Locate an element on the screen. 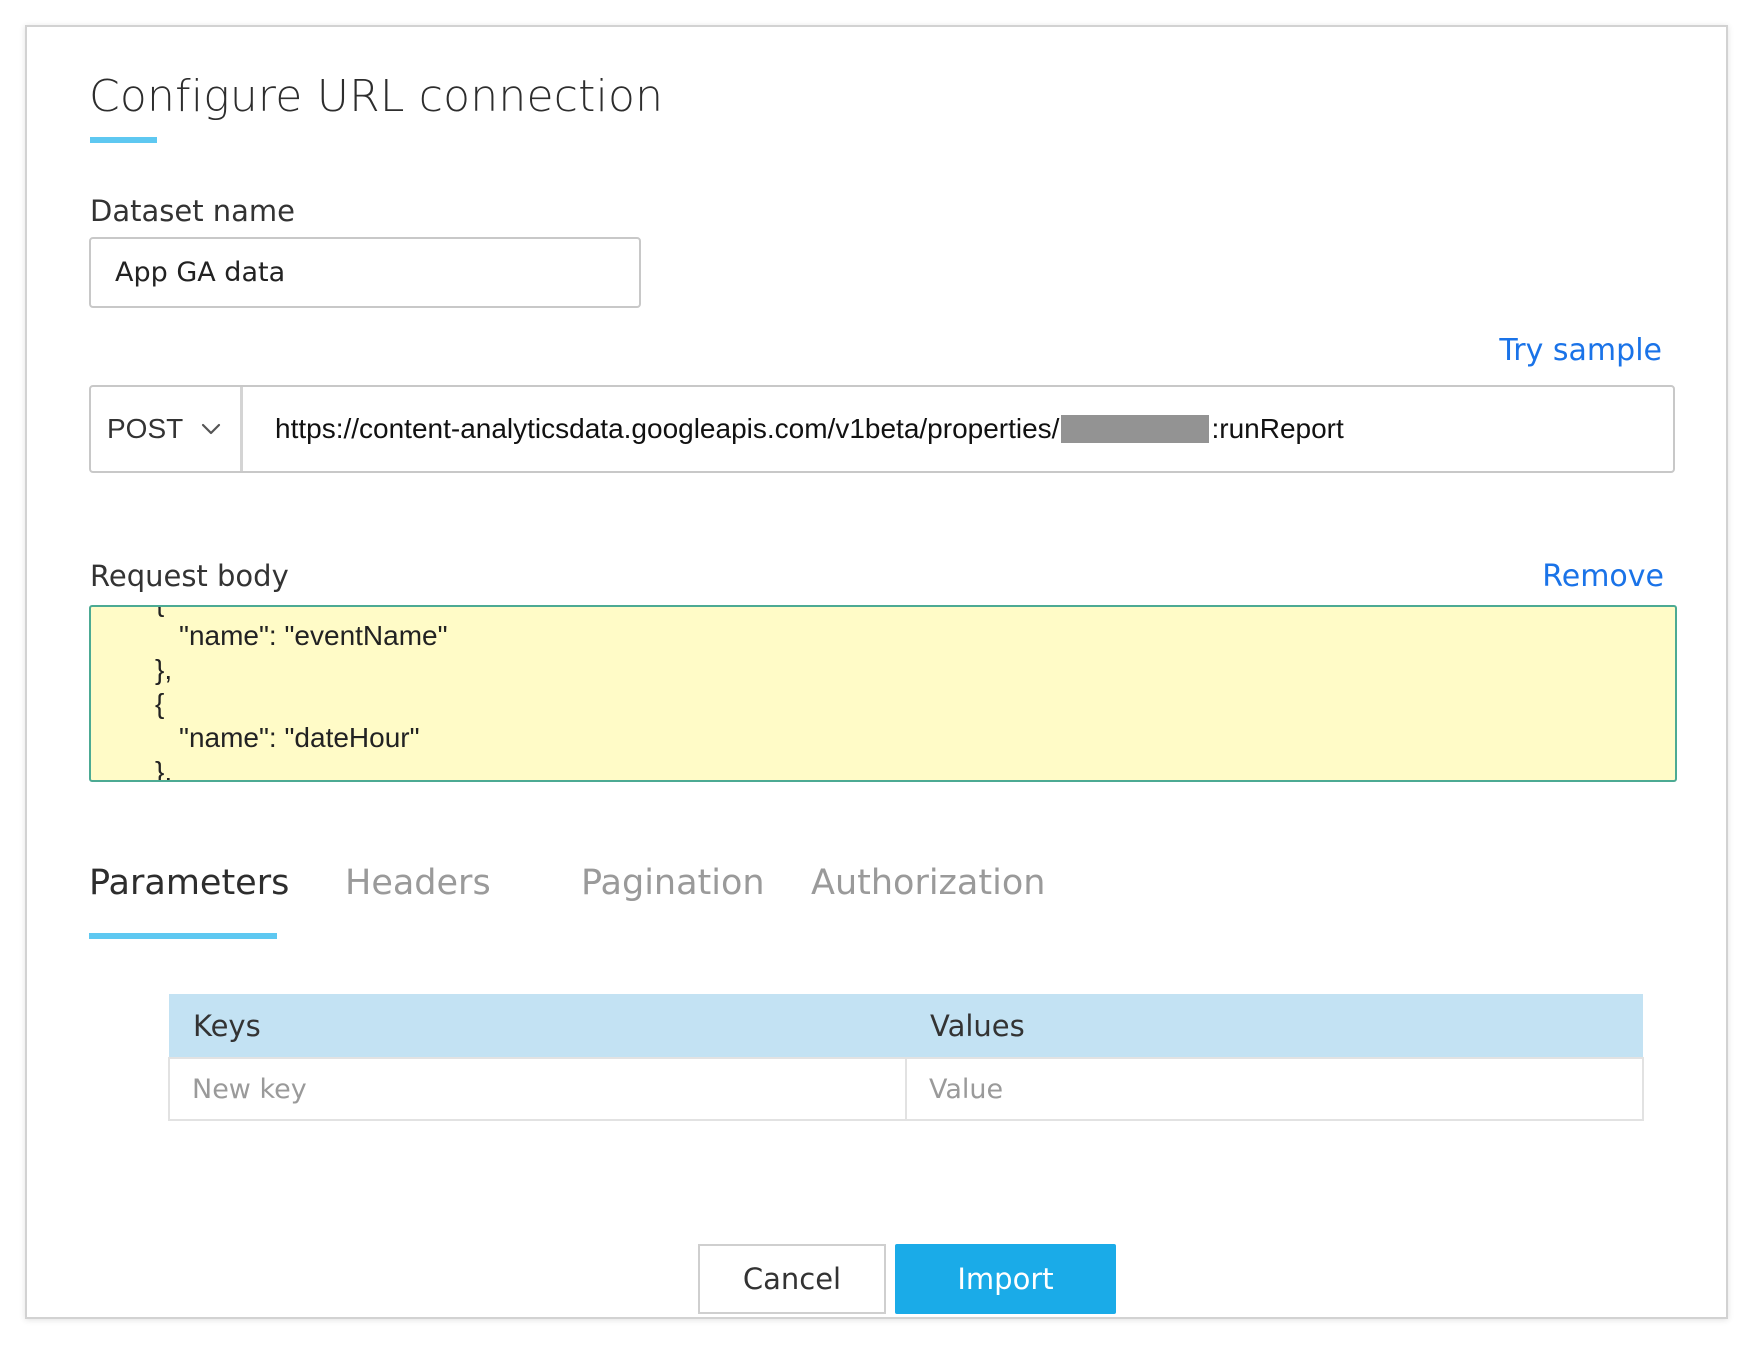 This screenshot has width=1754, height=1346. title-accent-underline is located at coordinates (123, 140).